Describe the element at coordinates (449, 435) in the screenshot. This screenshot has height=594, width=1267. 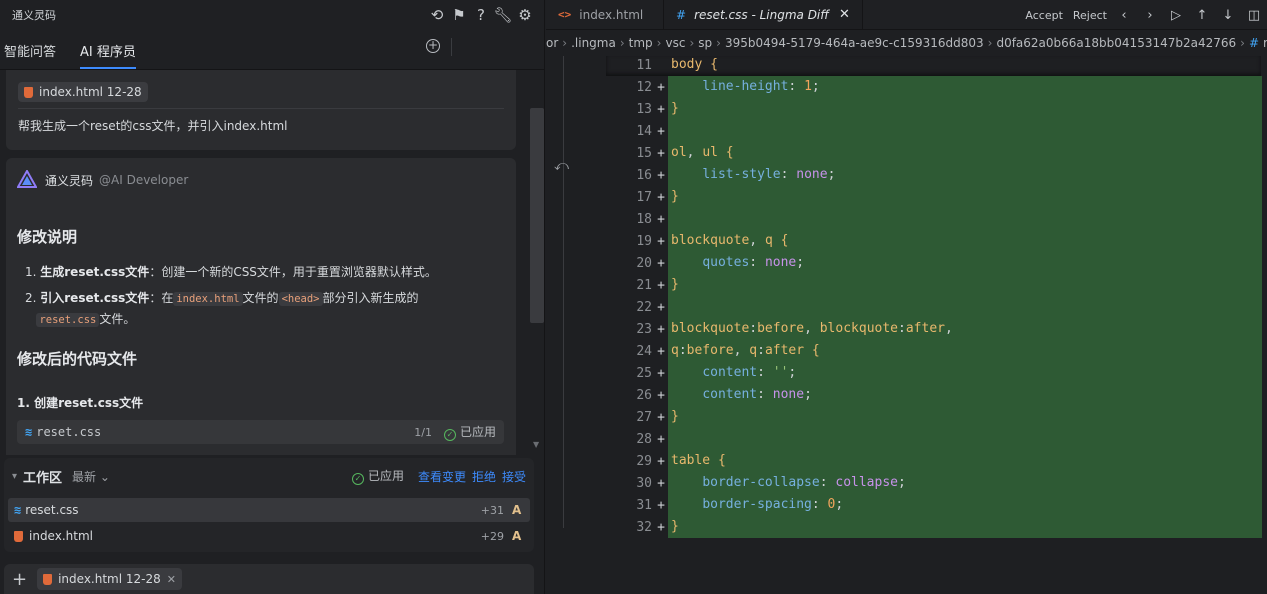
I see `check-circle-icon: ✓` at that location.